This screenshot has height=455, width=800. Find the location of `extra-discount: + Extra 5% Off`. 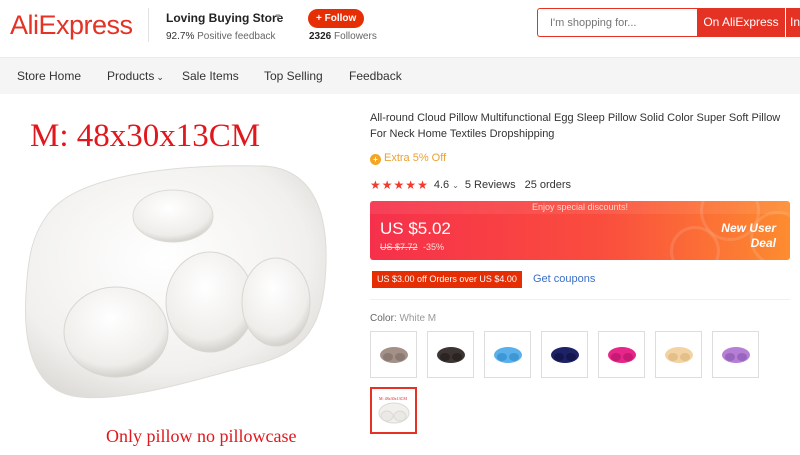

extra-discount: + Extra 5% Off is located at coordinates (408, 158).